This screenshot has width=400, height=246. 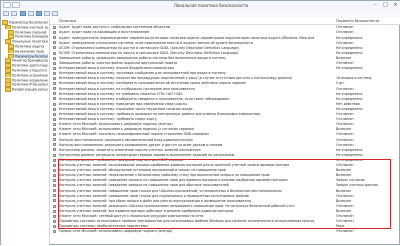 I want to click on policy-setting: 10 входов в систему, so click(x=354, y=78).